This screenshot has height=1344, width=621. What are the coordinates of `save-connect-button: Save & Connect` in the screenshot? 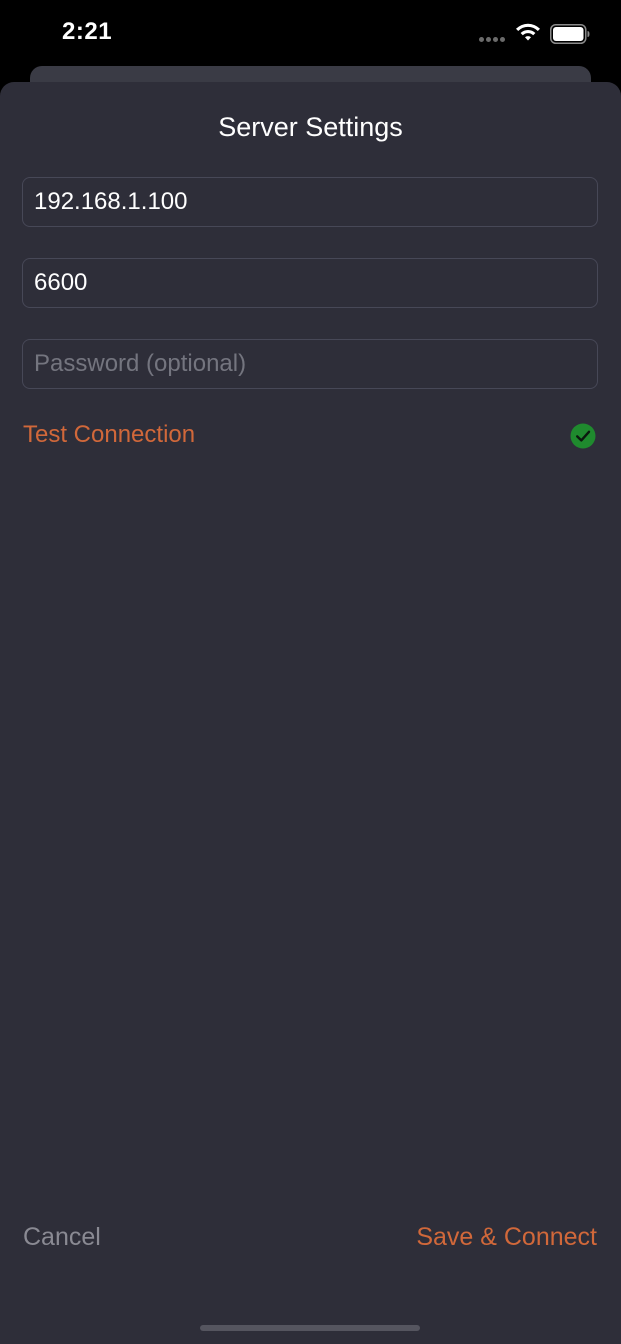 It's located at (506, 1237).